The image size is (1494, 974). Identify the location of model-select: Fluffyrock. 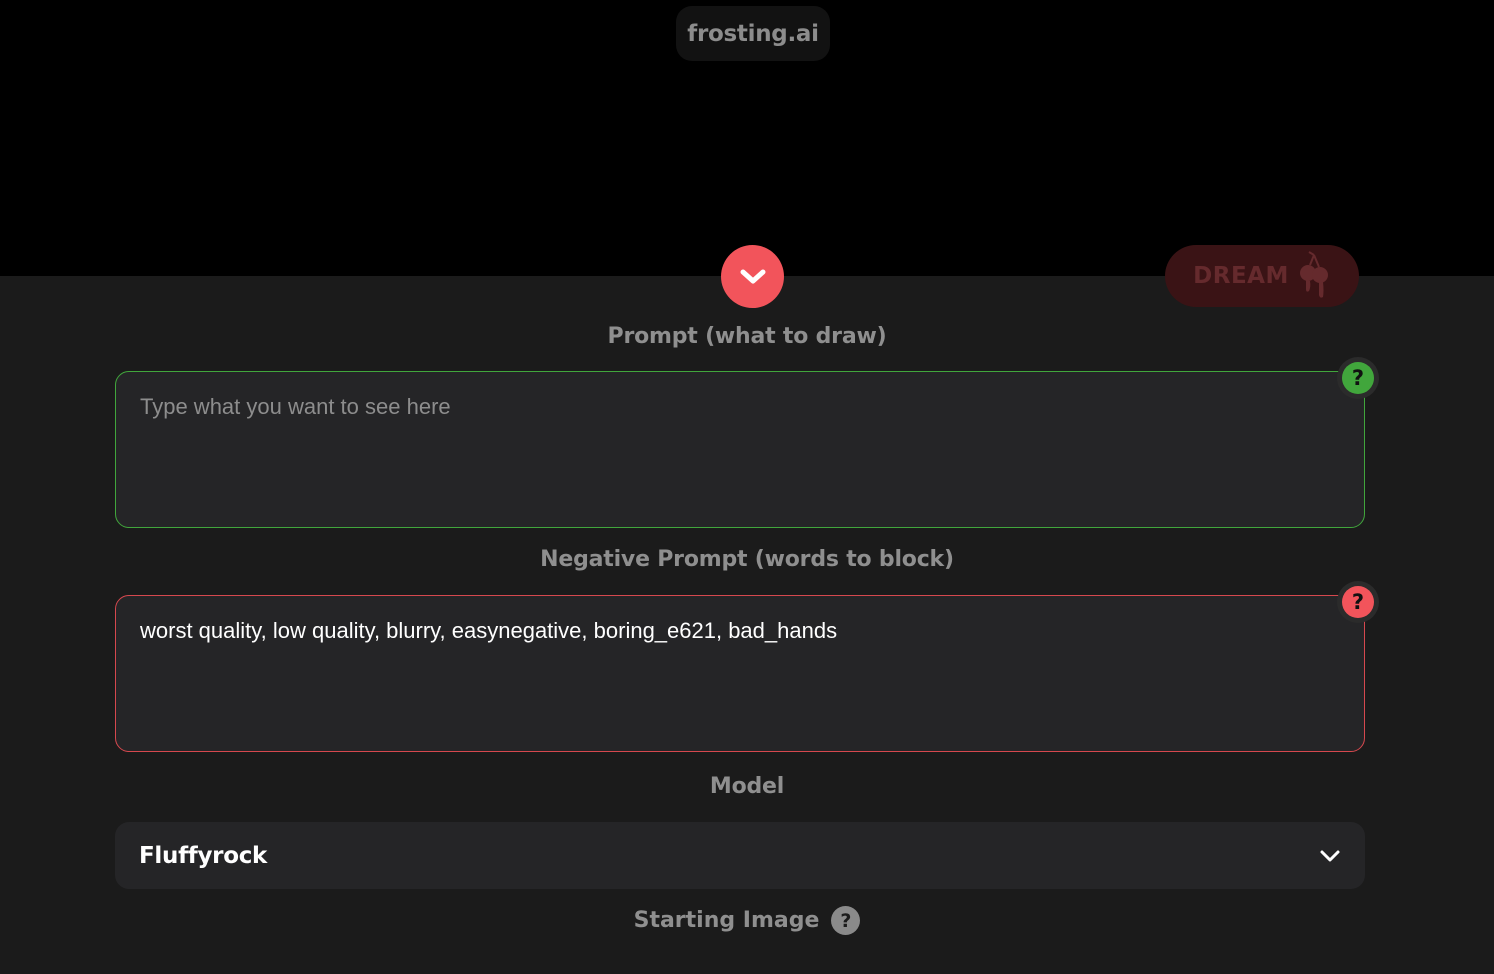
(740, 855).